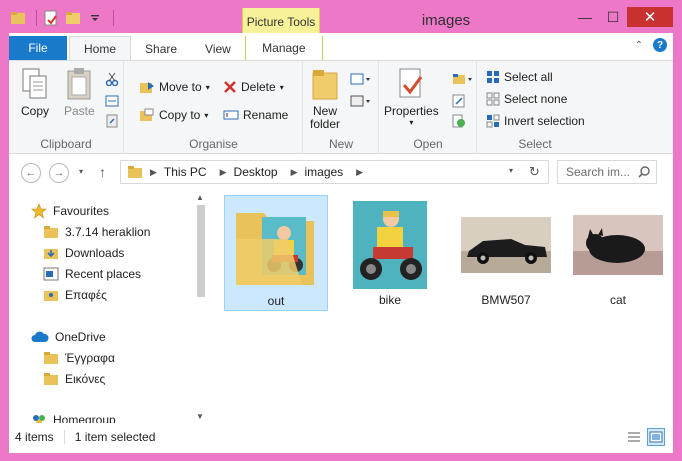 The height and width of the screenshot is (461, 682). I want to click on item-count: 4 items, so click(34, 437).